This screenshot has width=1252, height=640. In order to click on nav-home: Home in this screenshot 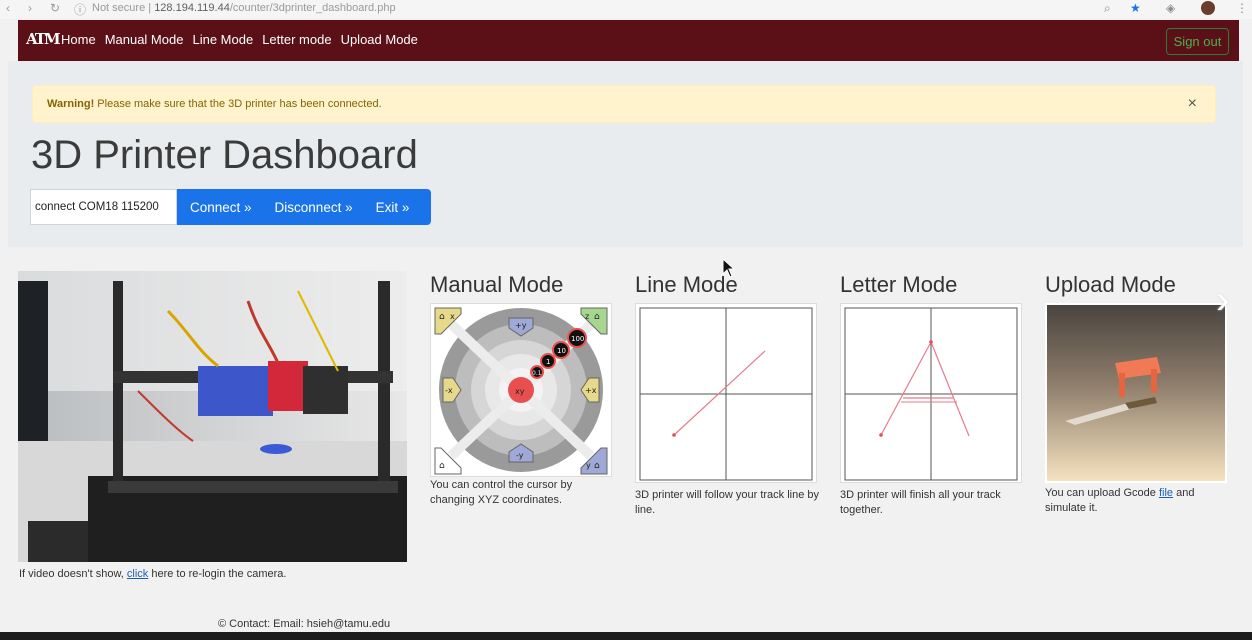, I will do `click(78, 39)`.